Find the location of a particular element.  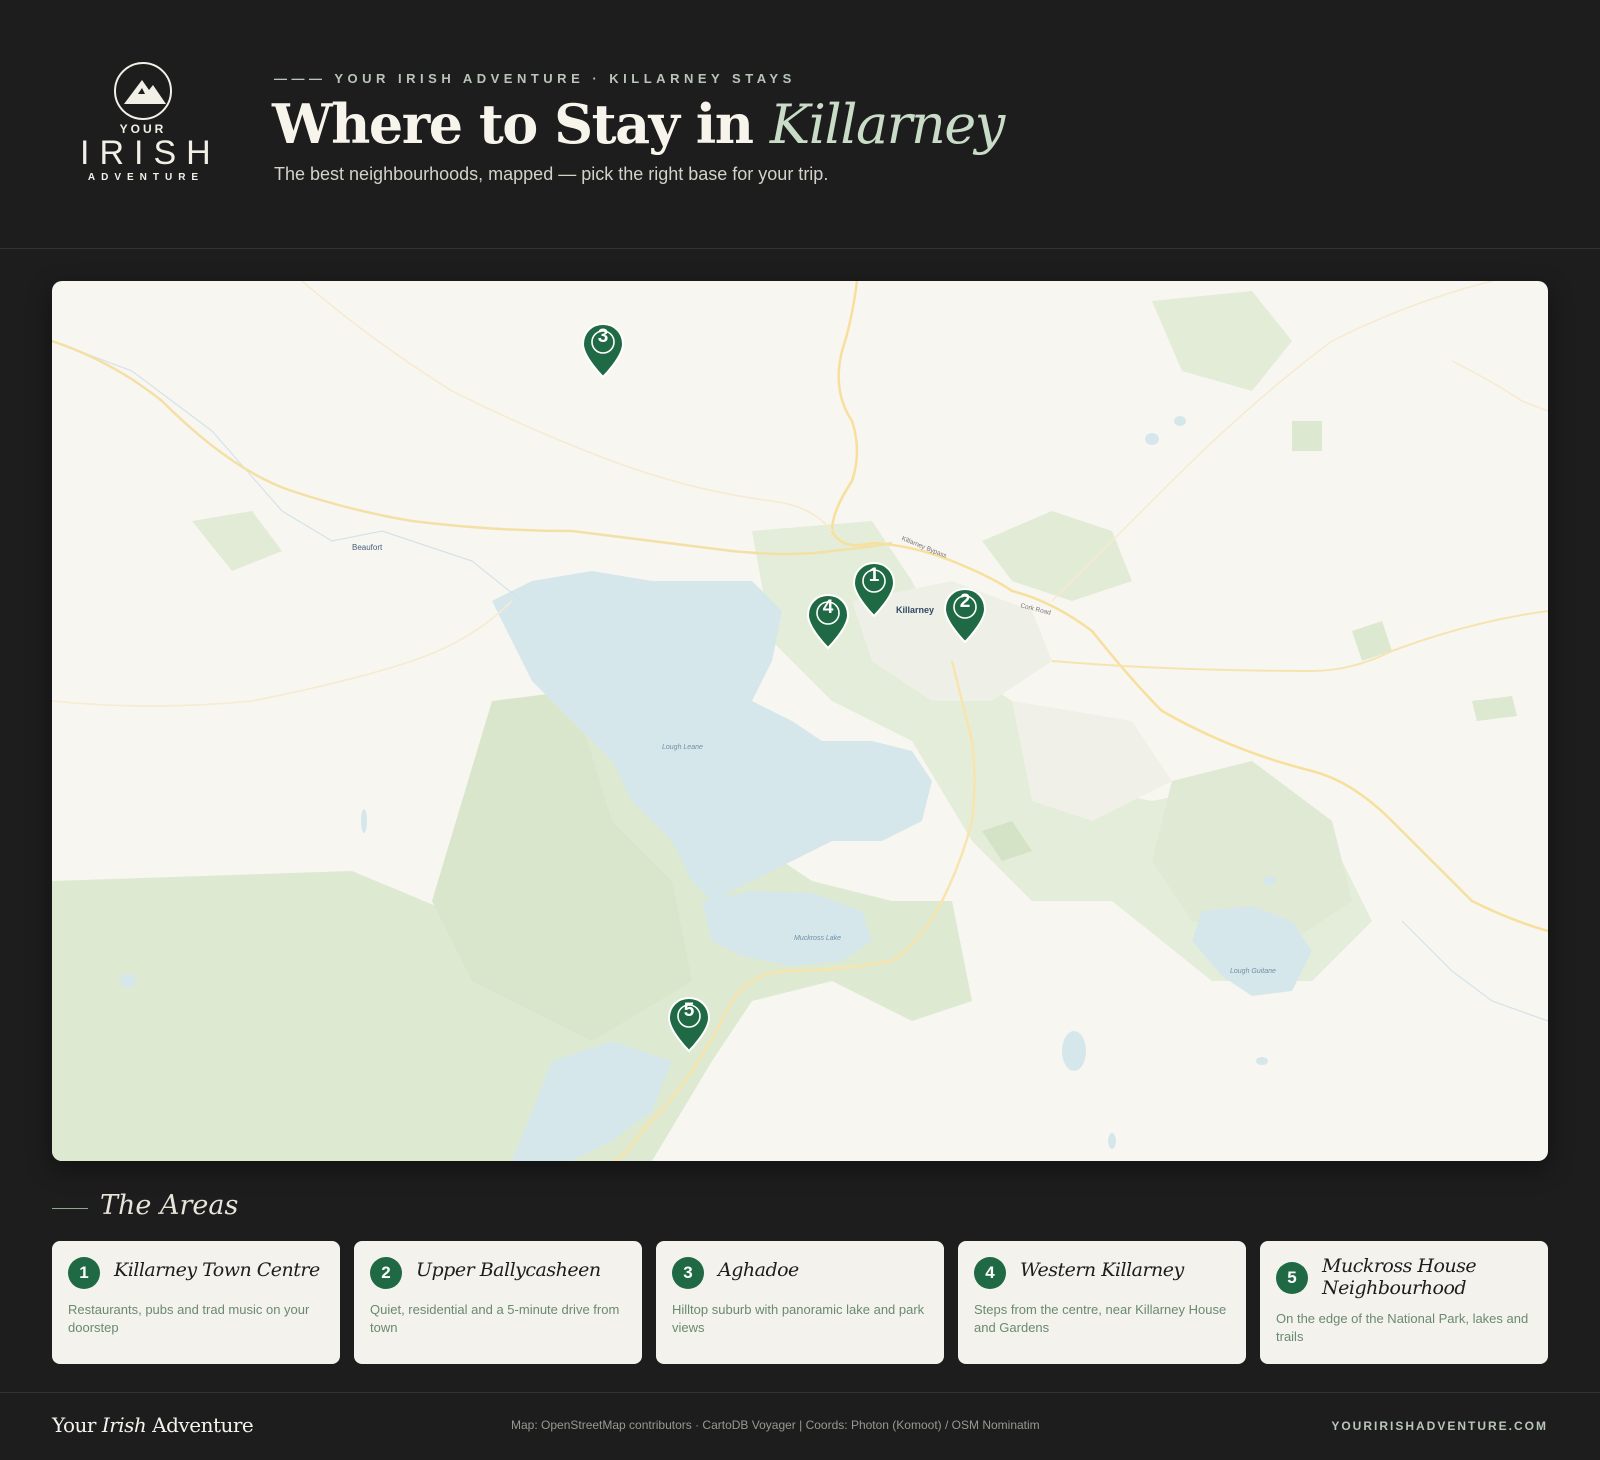

footer-brand: Your Irish Adventure is located at coordinates (153, 1425).